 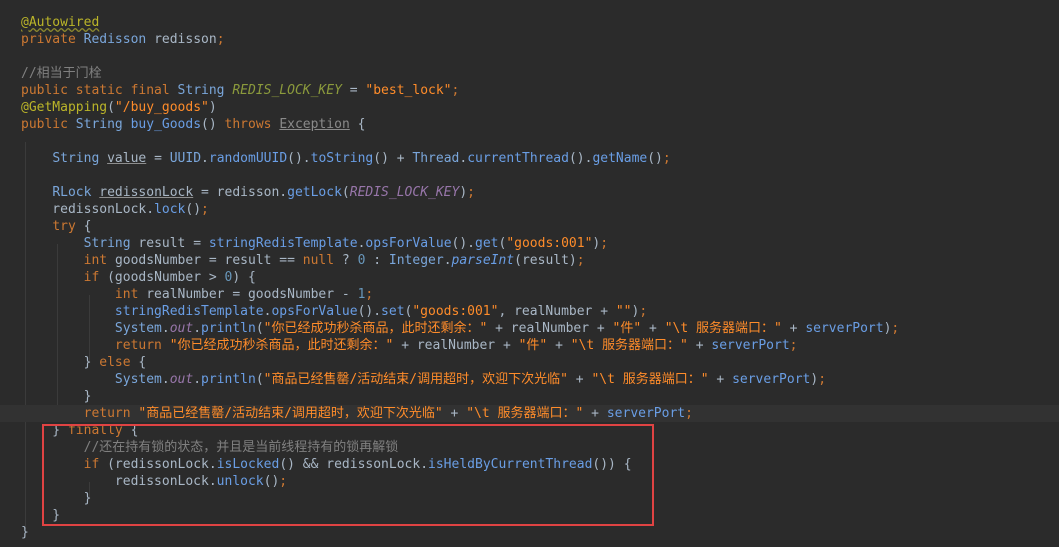 I want to click on code-line: @Autowired, so click(x=529, y=22).